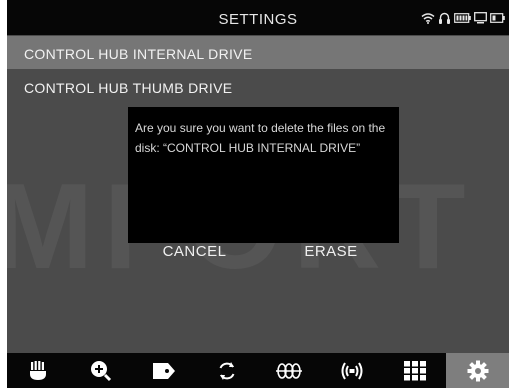 The width and height of the screenshot is (509, 388). What do you see at coordinates (331, 254) in the screenshot?
I see `erase-button: ERASE` at bounding box center [331, 254].